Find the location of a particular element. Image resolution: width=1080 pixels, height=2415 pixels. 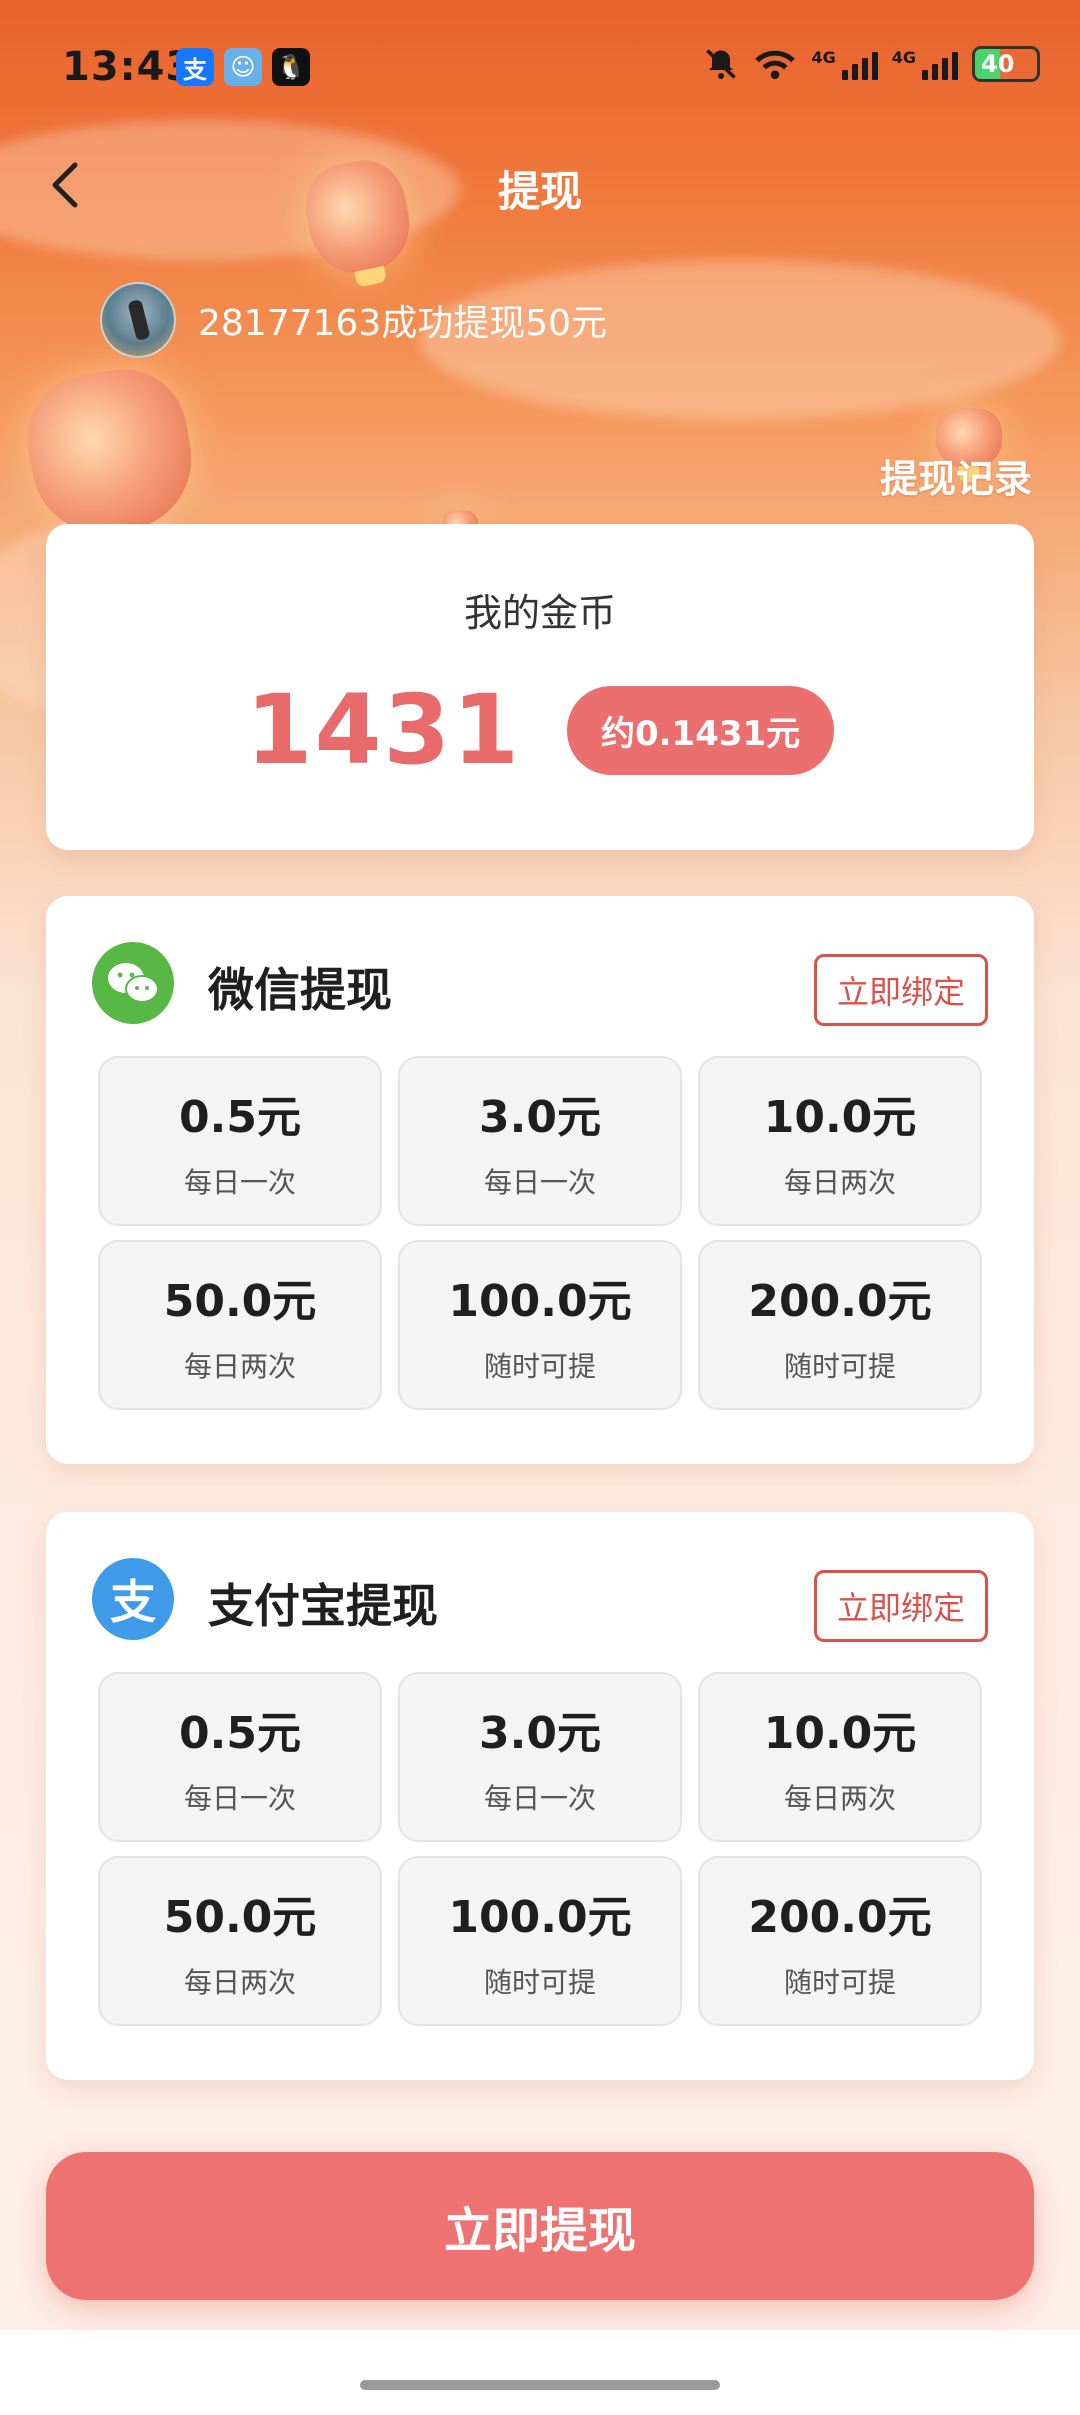

alipay-withdraw-title: 支付宝提现 is located at coordinates (323, 1606).